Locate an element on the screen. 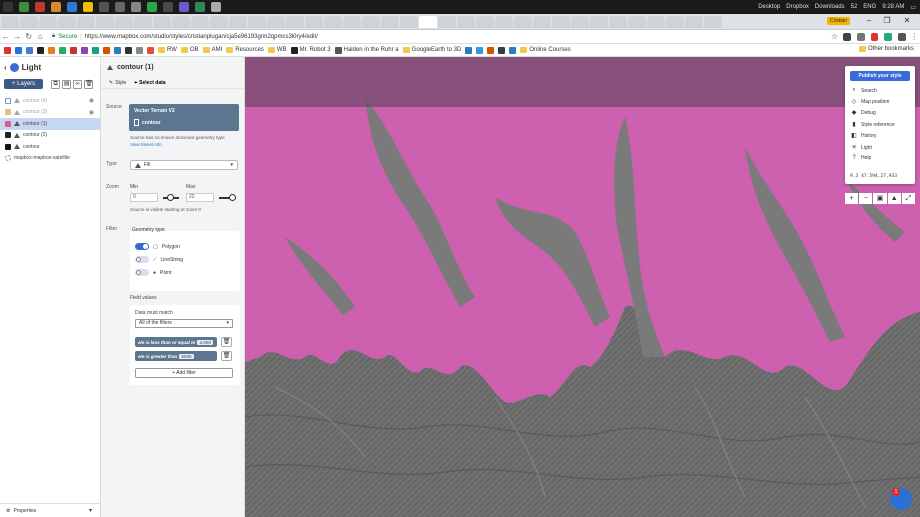 The width and height of the screenshot is (920, 517). layer-item: contour is located at coordinates (50, 147).